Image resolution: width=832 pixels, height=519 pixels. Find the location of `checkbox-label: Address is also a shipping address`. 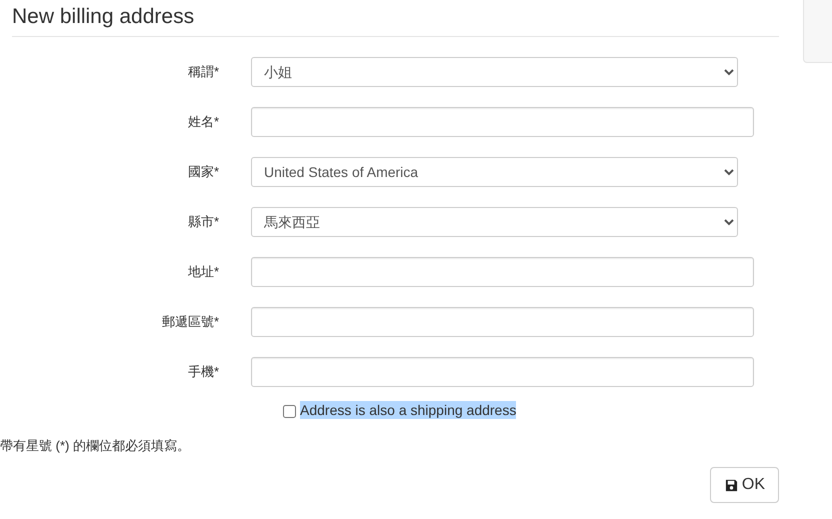

checkbox-label: Address is also a shipping address is located at coordinates (408, 410).